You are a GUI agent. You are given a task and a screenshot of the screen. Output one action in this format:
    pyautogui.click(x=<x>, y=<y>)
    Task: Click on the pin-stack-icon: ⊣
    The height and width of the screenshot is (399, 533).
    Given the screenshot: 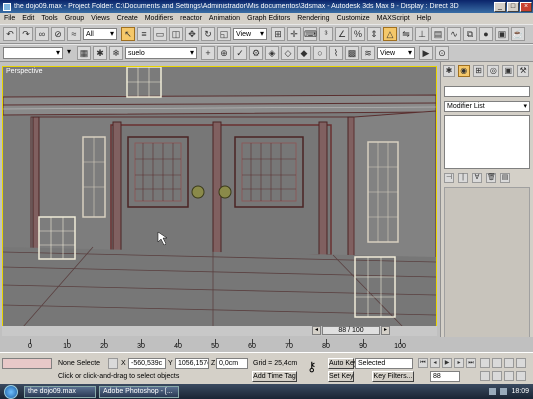 What is the action you would take?
    pyautogui.click(x=449, y=178)
    